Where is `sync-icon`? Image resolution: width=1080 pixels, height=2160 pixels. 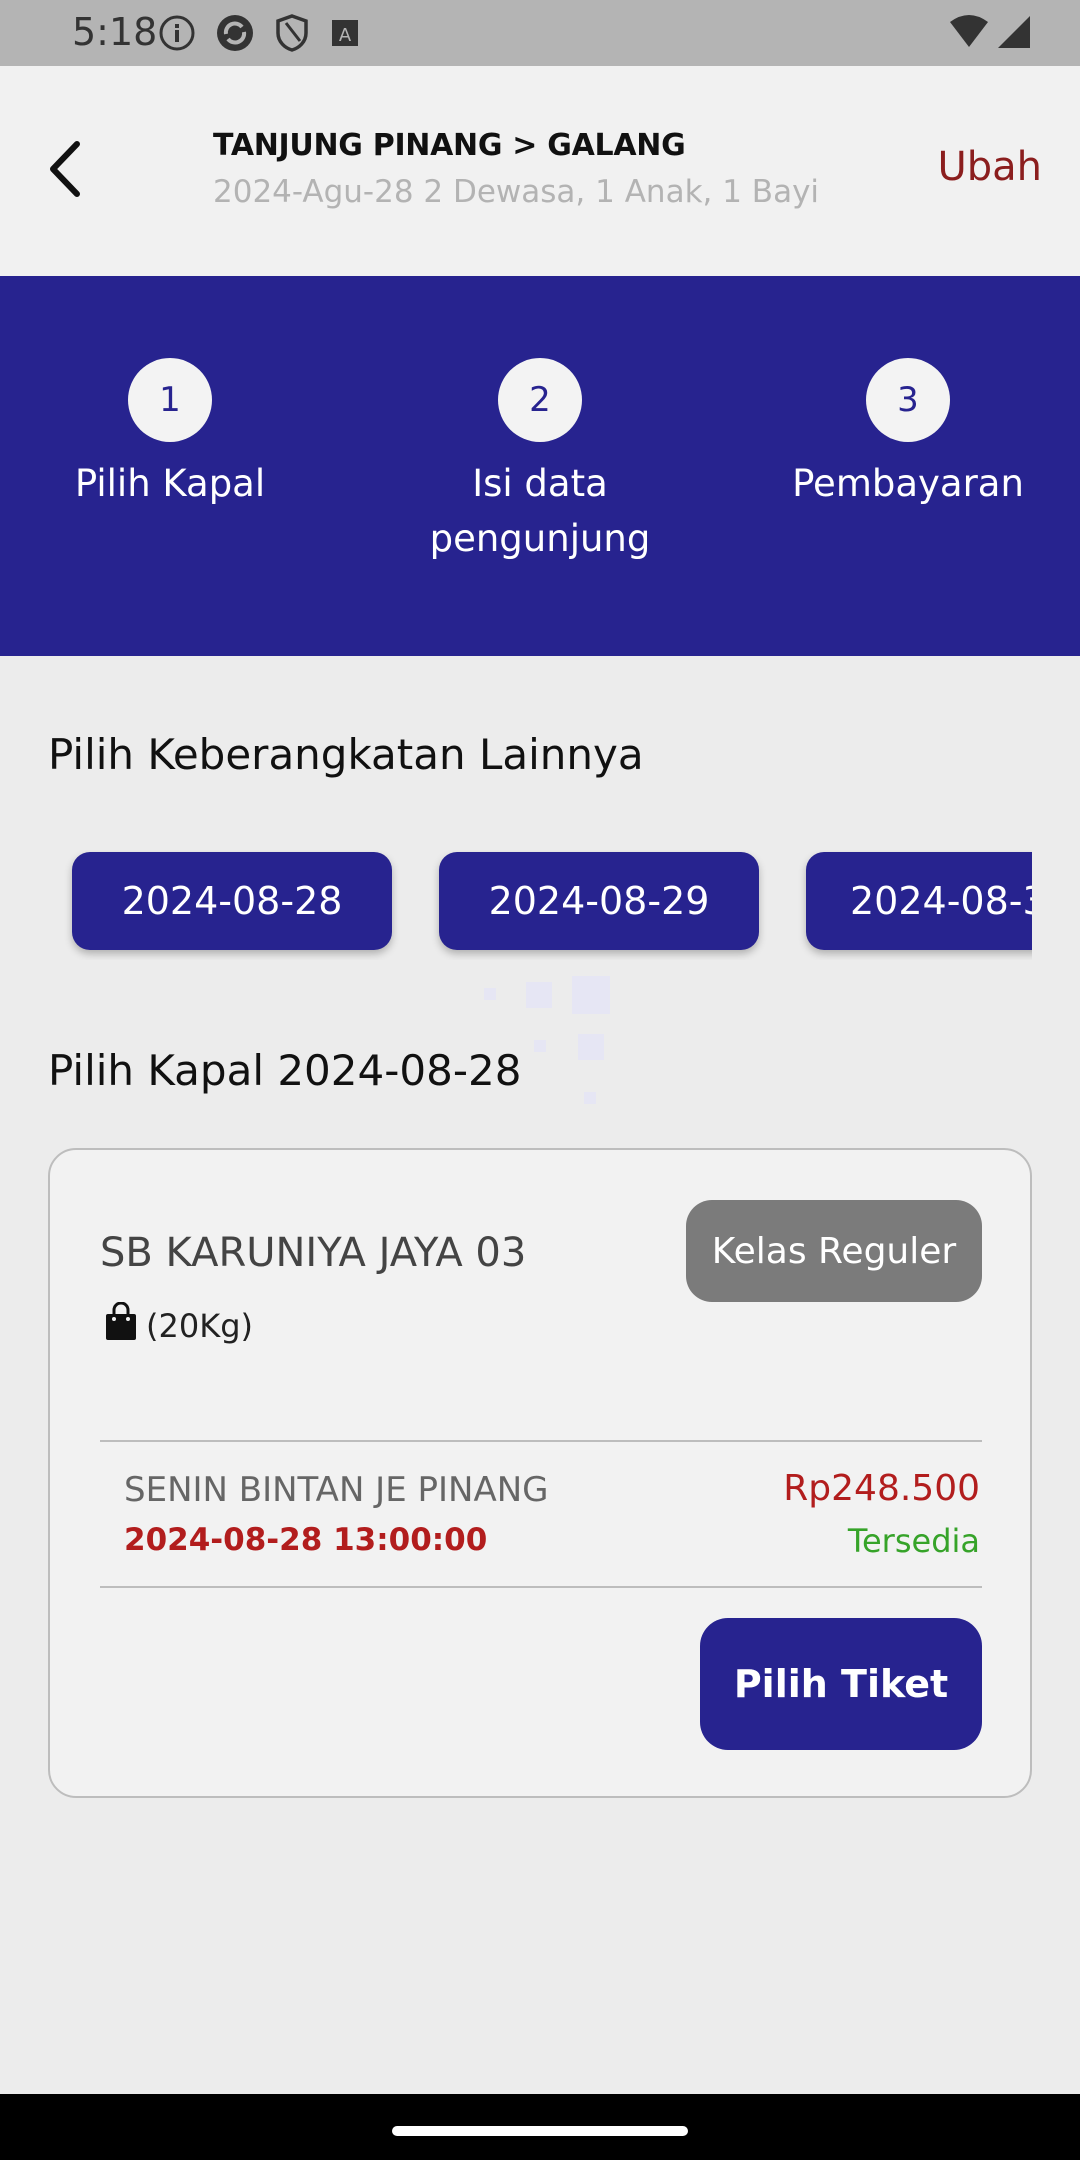
sync-icon is located at coordinates (235, 35).